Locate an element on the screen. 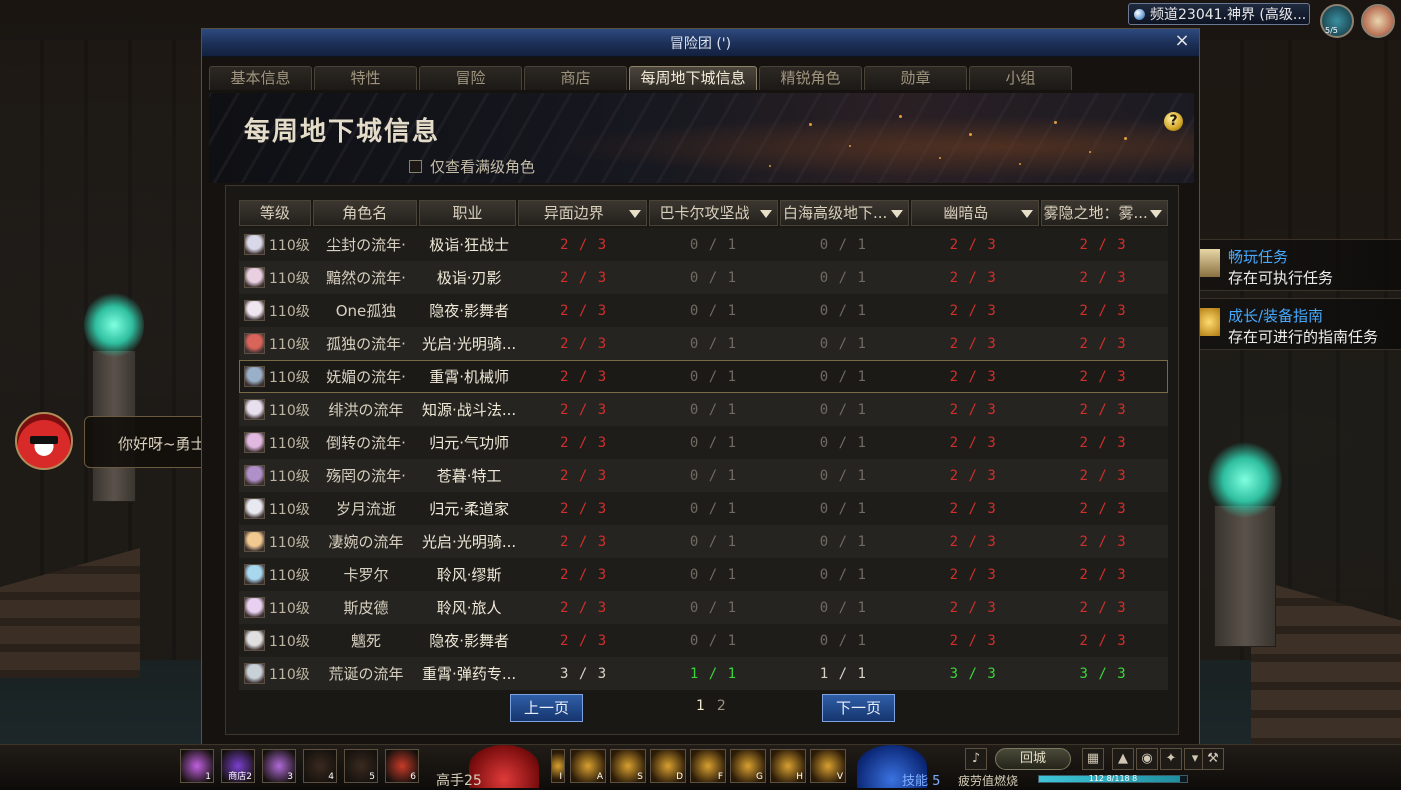 Image resolution: width=1401 pixels, height=790 pixels. dungeon-1-clears: 3 / 3 is located at coordinates (584, 673).